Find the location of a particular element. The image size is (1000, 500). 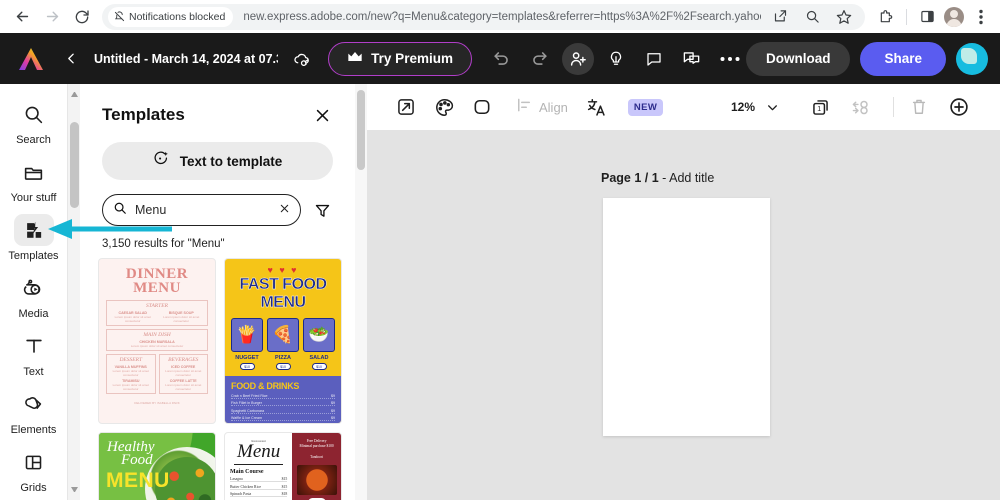

three-dot-menu-icon is located at coordinates (981, 17).